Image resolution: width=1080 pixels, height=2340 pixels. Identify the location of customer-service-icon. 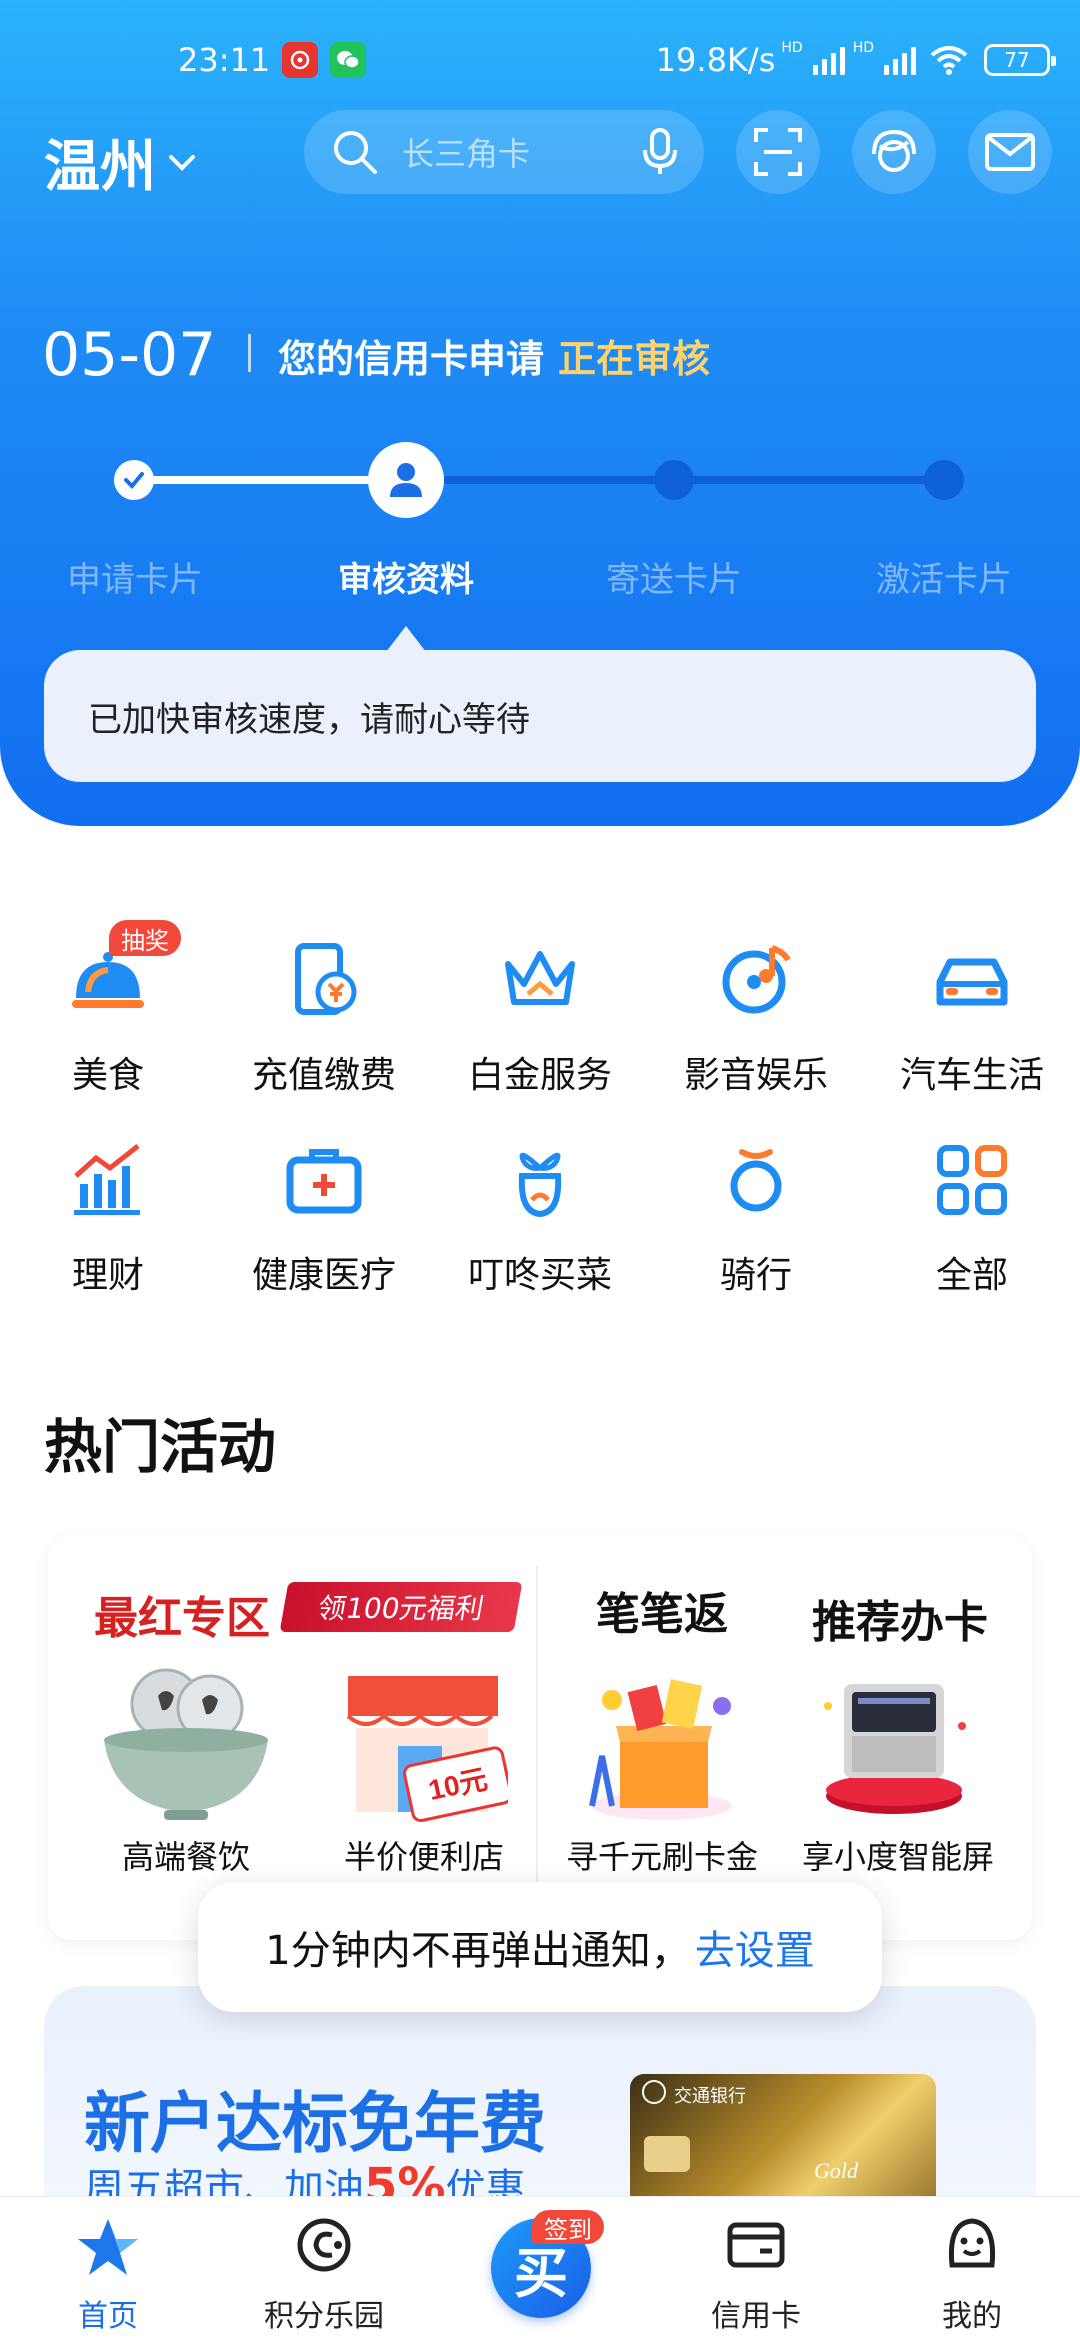
(894, 150).